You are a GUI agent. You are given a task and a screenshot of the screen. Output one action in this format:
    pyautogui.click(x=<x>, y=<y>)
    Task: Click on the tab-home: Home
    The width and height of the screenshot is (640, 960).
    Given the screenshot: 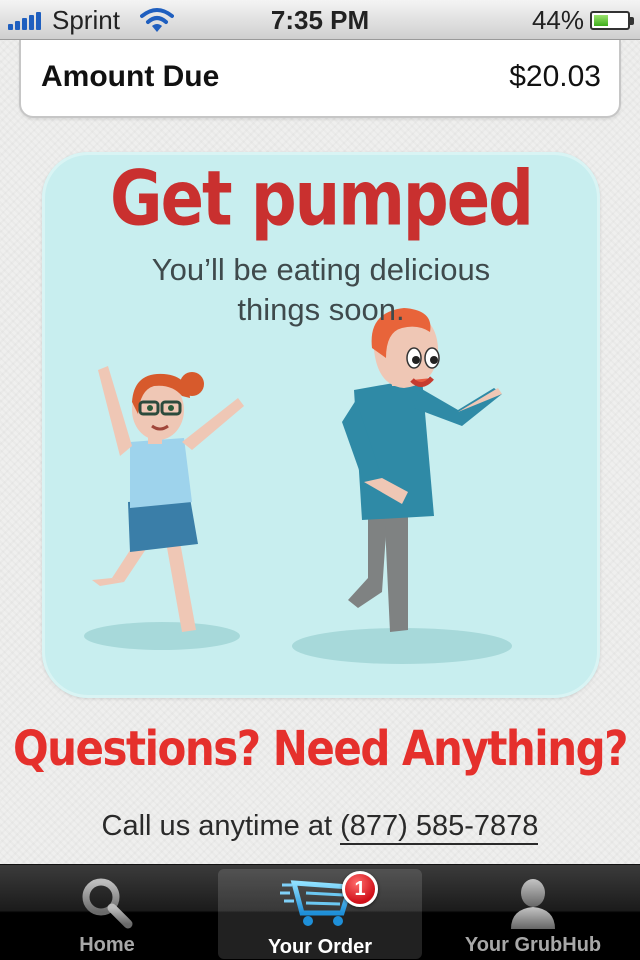 What is the action you would take?
    pyautogui.click(x=107, y=912)
    